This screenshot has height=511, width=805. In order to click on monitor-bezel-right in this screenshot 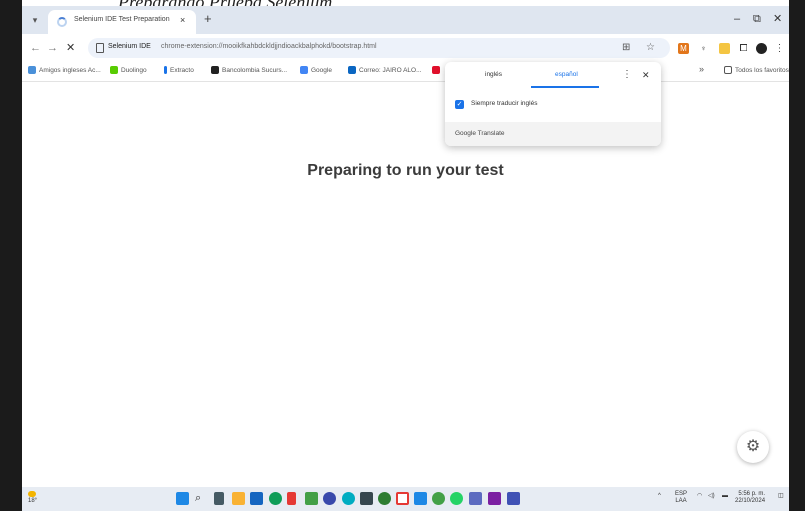, I will do `click(797, 255)`.